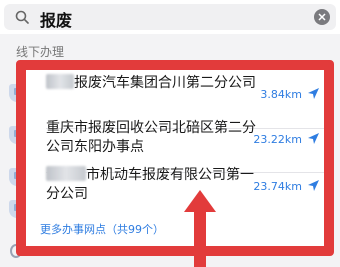 This screenshot has width=340, height=267. I want to click on search-input: 报废, so click(170, 17).